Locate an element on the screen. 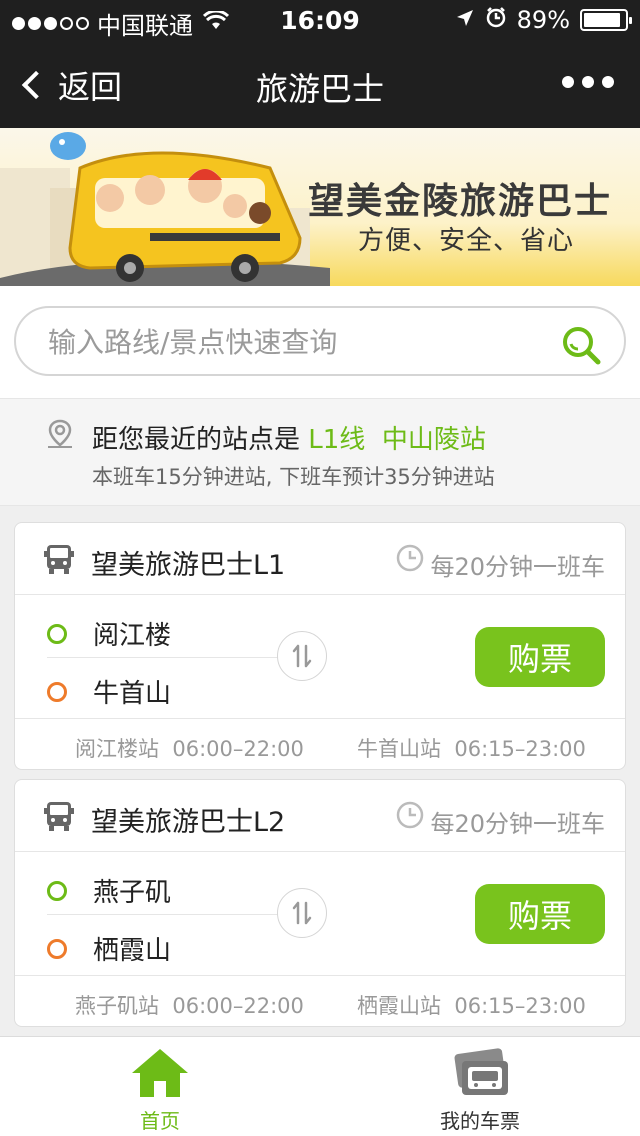  top-bar: 中国联通 16:09 89% 返回 旅游巴士 is located at coordinates (320, 64).